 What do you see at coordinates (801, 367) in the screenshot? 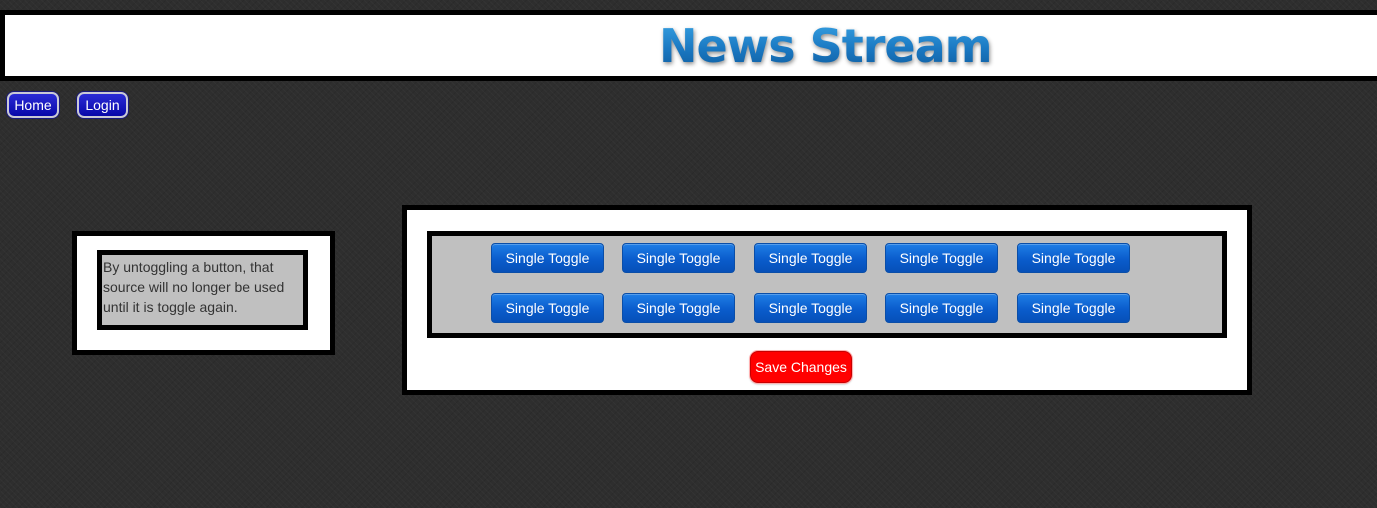
I see `save-changes-button: Save Changes` at bounding box center [801, 367].